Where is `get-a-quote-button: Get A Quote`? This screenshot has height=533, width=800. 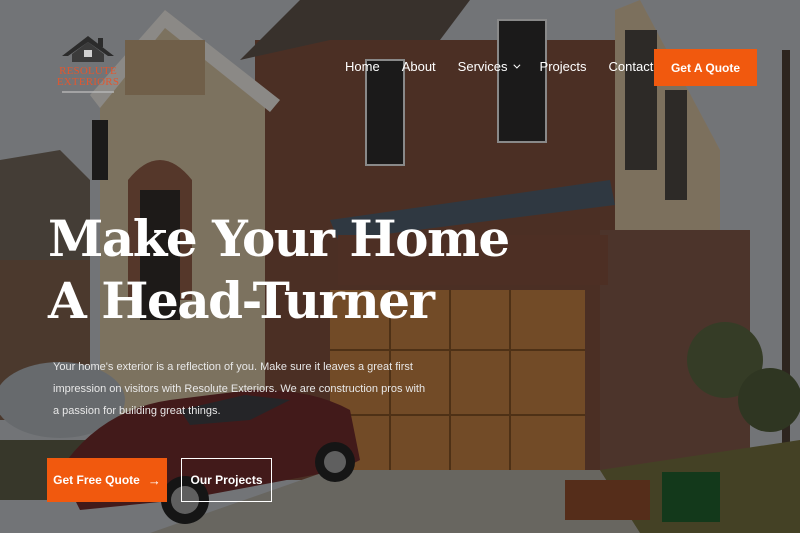
get-a-quote-button: Get A Quote is located at coordinates (705, 67).